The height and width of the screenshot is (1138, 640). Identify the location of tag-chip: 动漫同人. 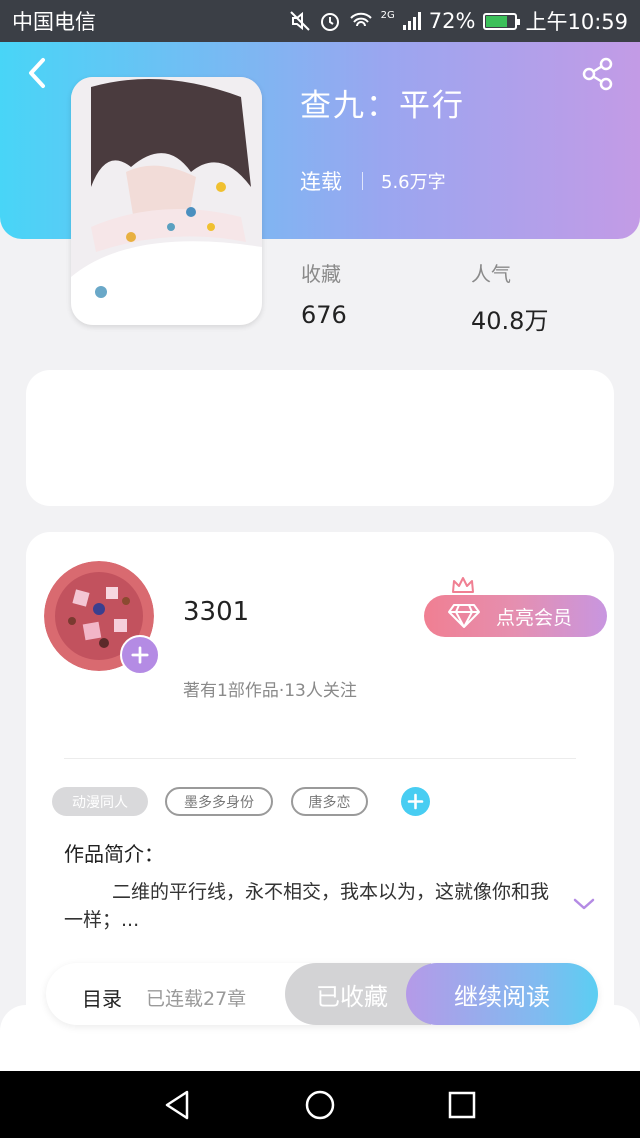
(100, 801).